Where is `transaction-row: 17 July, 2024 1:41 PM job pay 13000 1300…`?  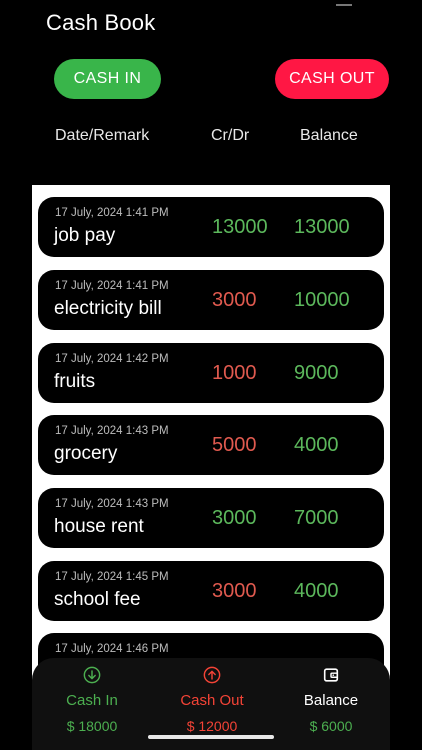 transaction-row: 17 July, 2024 1:41 PM job pay 13000 1300… is located at coordinates (211, 227).